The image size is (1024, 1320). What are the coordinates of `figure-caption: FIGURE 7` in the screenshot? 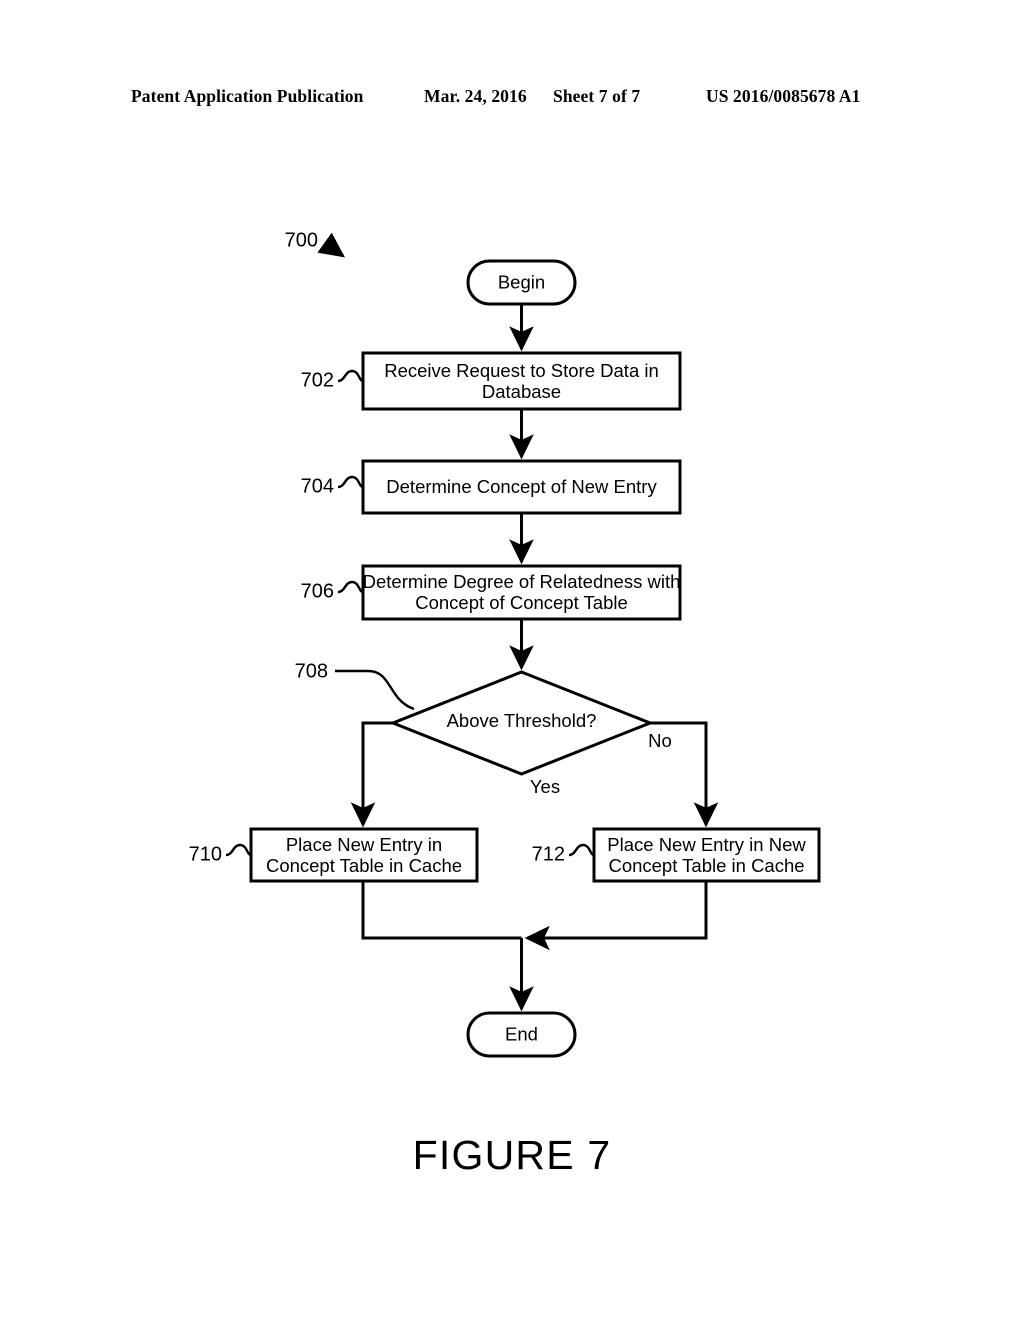 It's located at (512, 1155).